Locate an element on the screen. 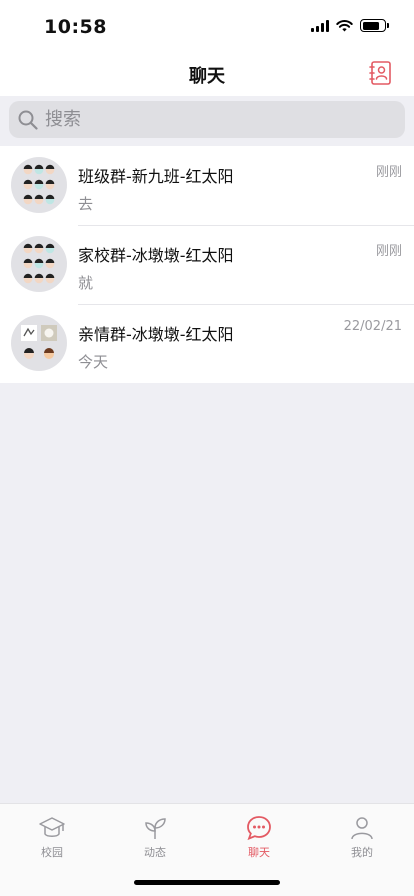  search-bar is located at coordinates (207, 119).